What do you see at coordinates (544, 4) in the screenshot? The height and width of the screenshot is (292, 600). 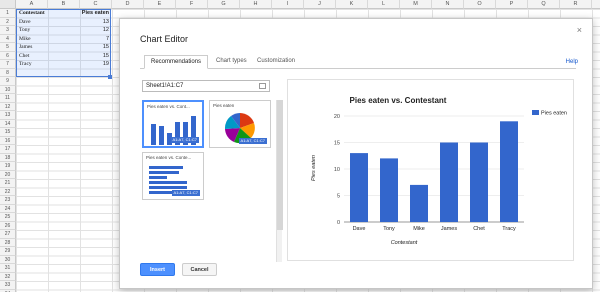 I see `column-header: Q` at bounding box center [544, 4].